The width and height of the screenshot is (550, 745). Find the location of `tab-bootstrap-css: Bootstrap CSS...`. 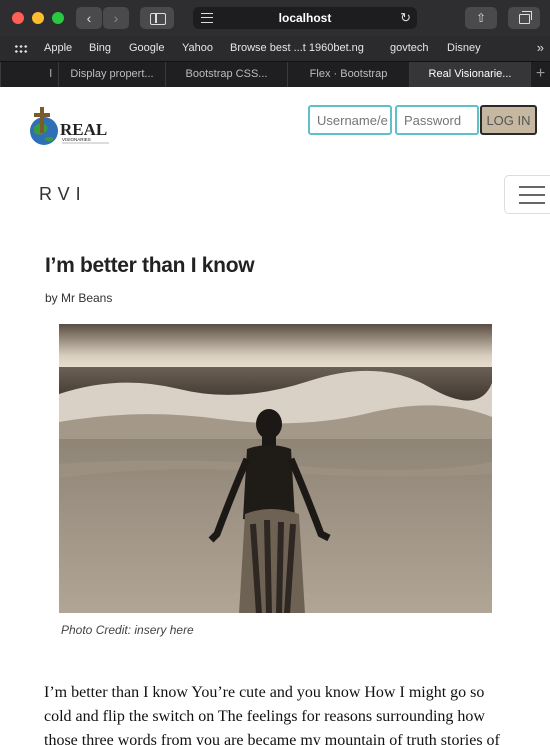

tab-bootstrap-css: Bootstrap CSS... is located at coordinates (226, 74).